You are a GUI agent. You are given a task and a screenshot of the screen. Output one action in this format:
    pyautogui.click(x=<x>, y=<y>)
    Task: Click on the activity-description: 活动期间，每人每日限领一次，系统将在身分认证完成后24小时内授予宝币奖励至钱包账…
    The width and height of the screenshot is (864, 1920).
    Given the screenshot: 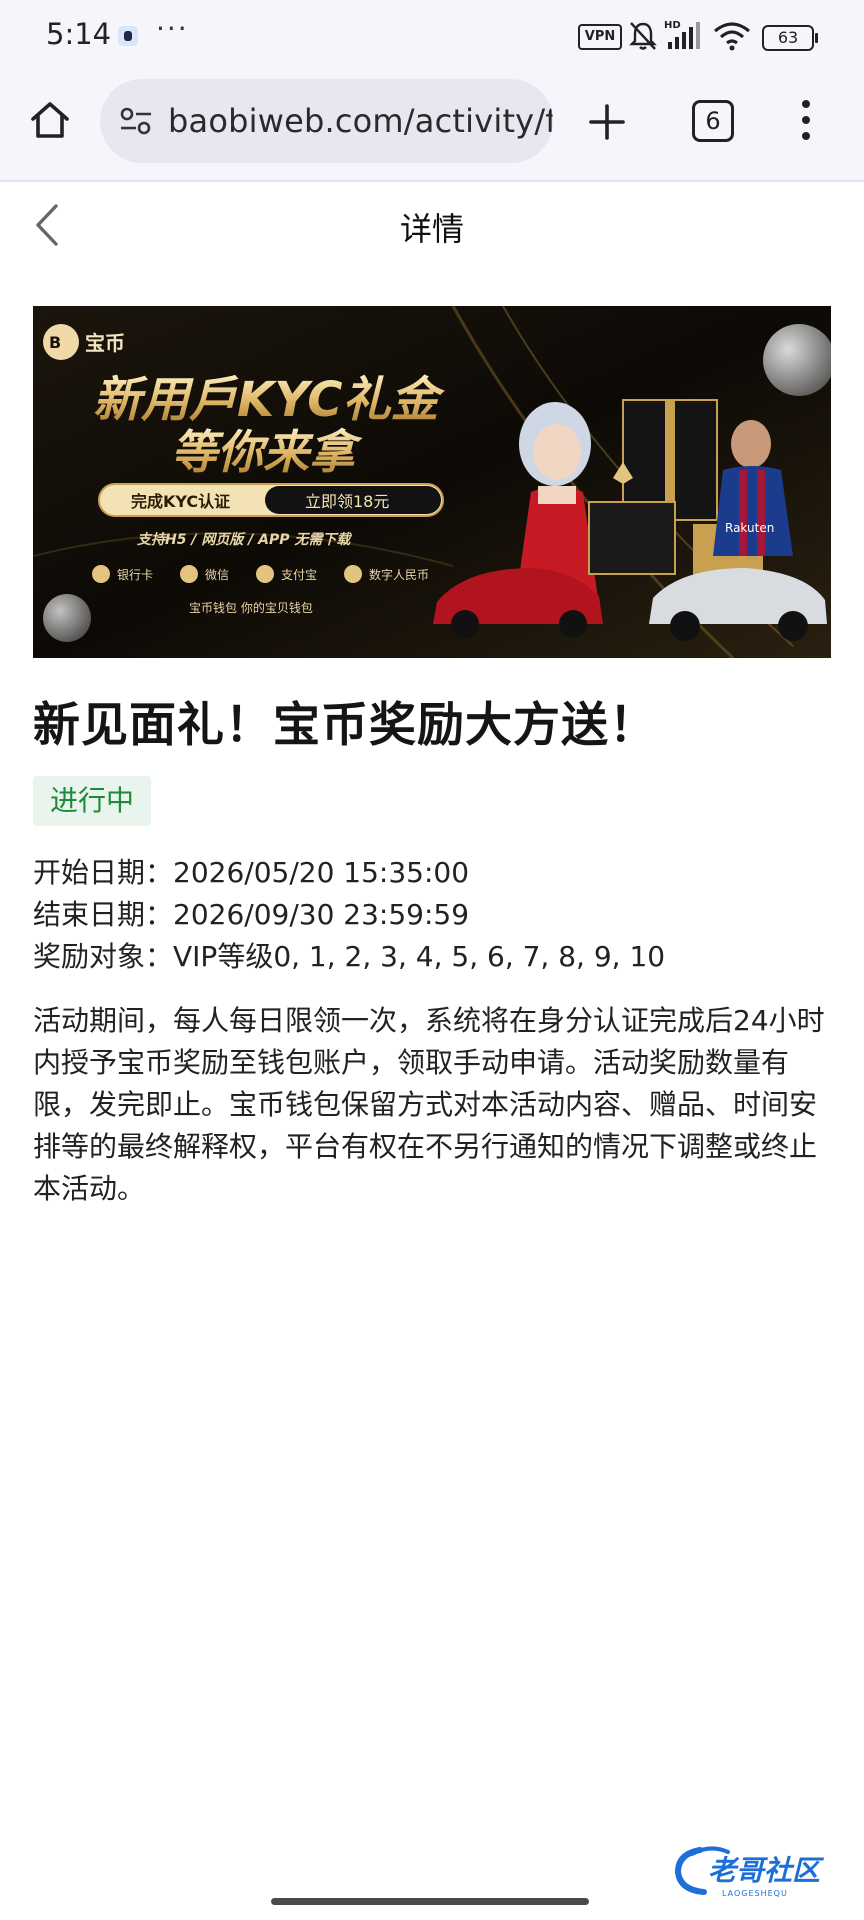 What is the action you would take?
    pyautogui.click(x=429, y=1104)
    